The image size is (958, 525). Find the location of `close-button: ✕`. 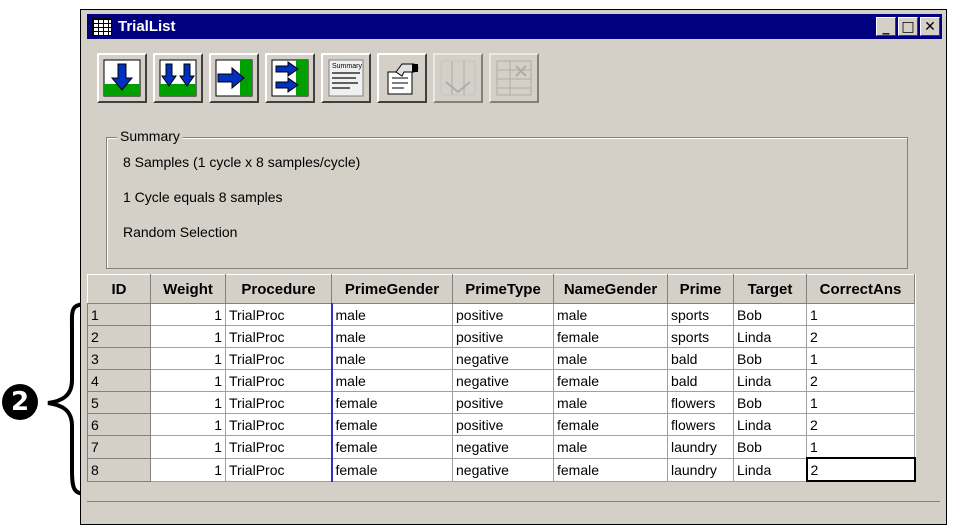

close-button: ✕ is located at coordinates (930, 26).